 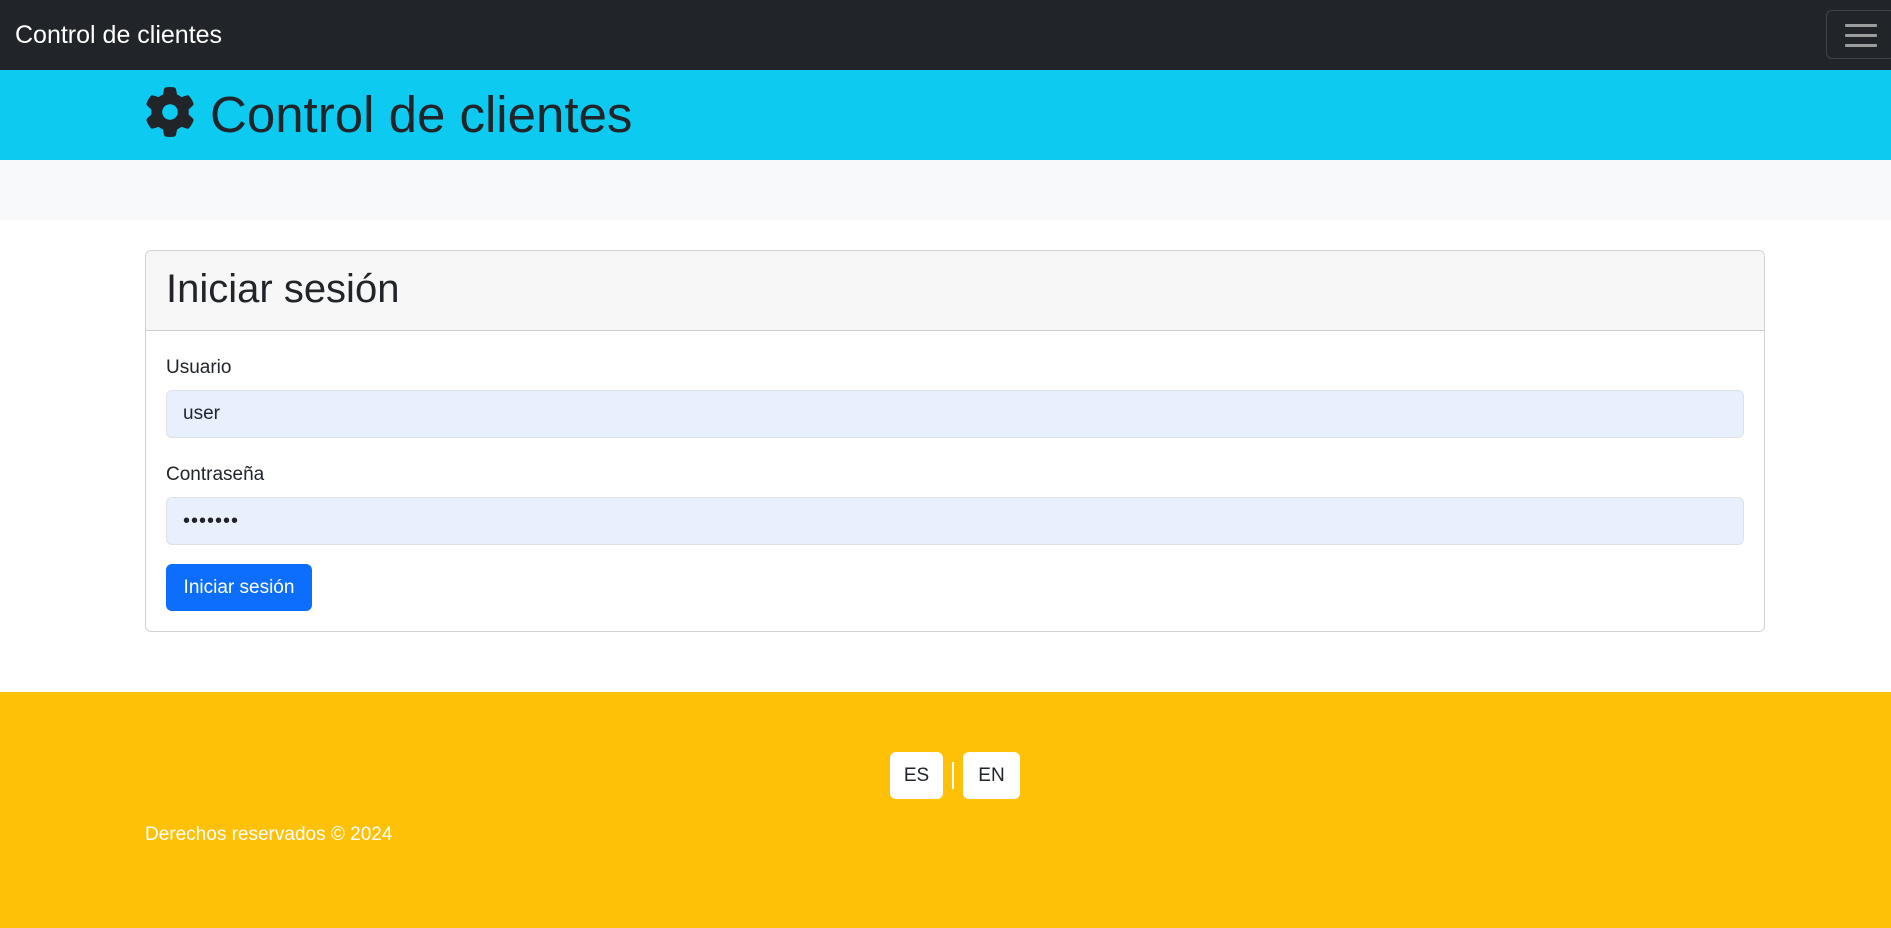 I want to click on login-title: Iniciar sesión, so click(x=283, y=289).